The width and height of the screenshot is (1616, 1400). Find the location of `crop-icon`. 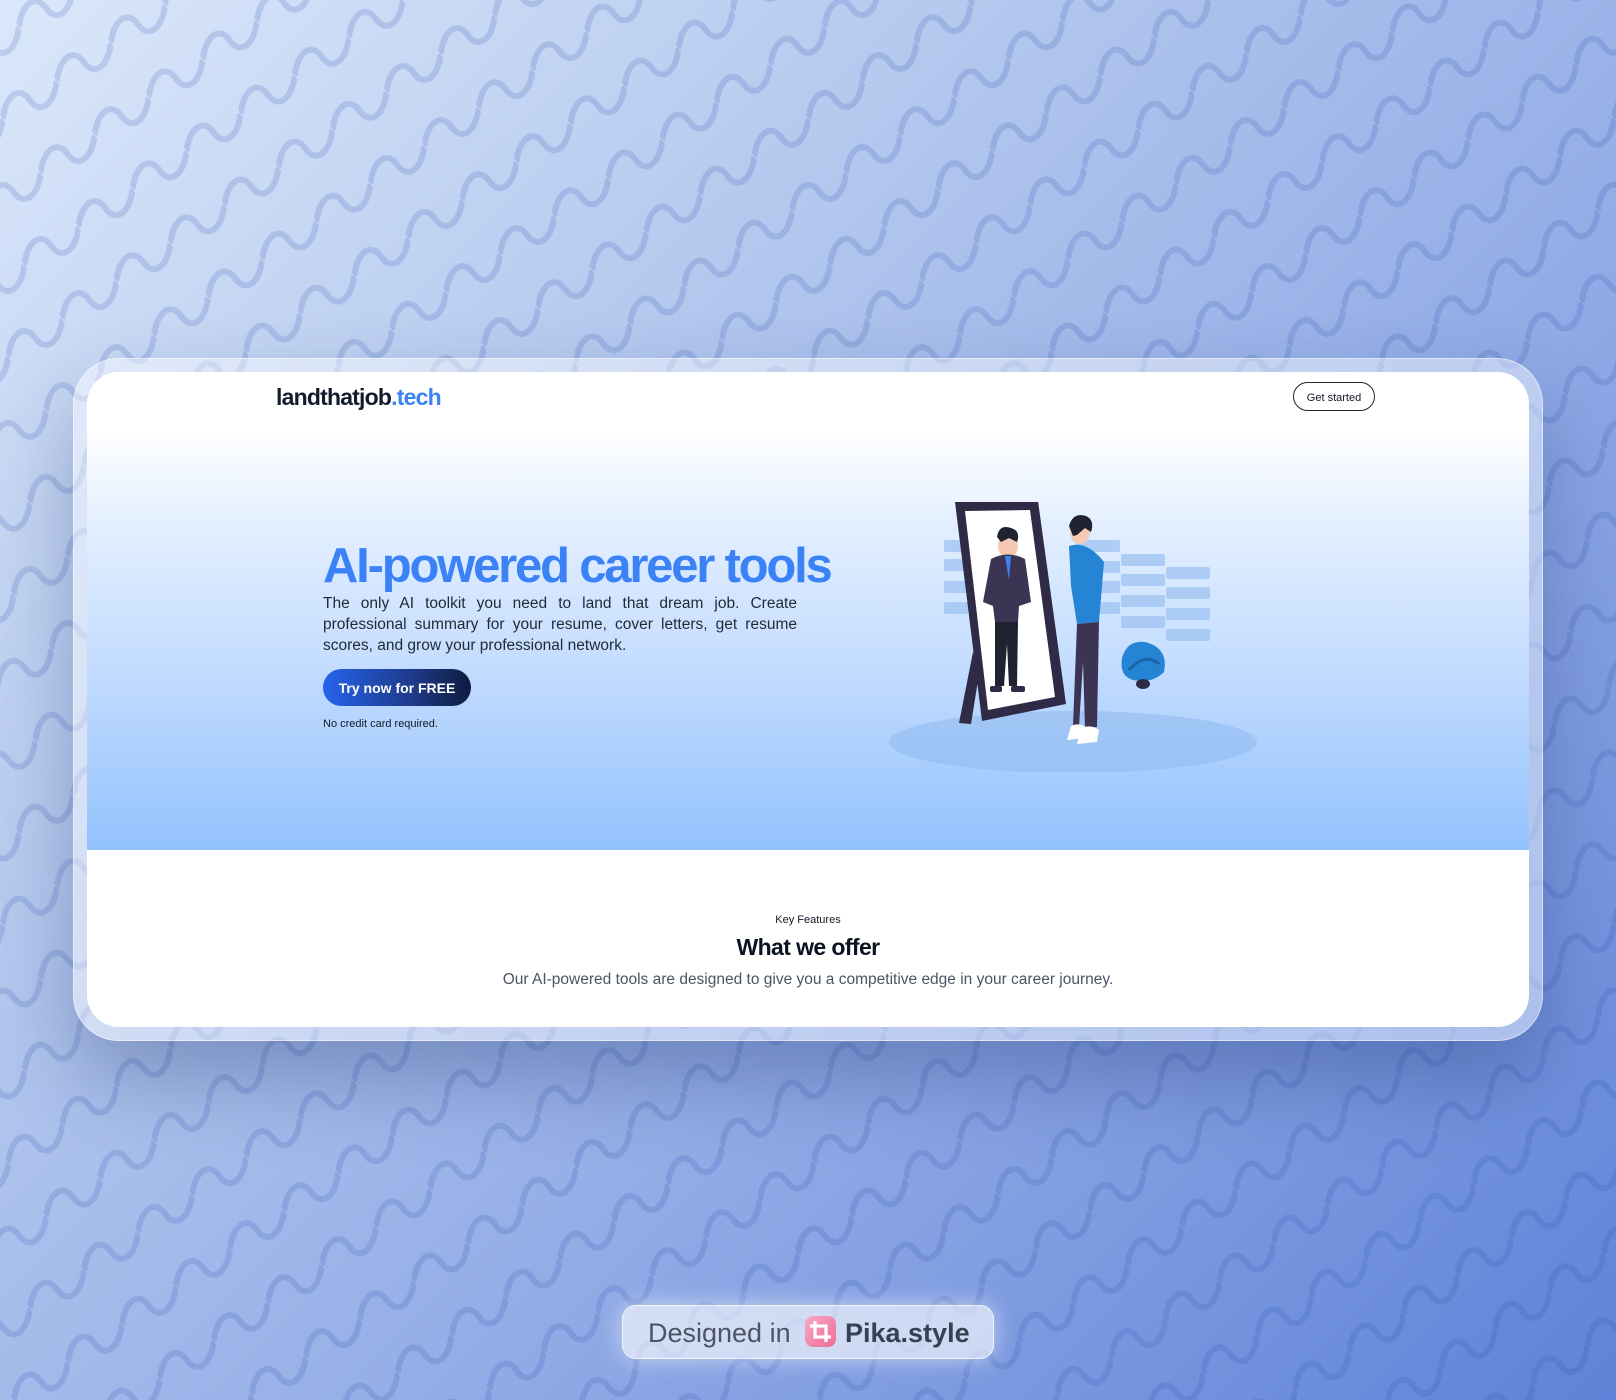

crop-icon is located at coordinates (820, 1331).